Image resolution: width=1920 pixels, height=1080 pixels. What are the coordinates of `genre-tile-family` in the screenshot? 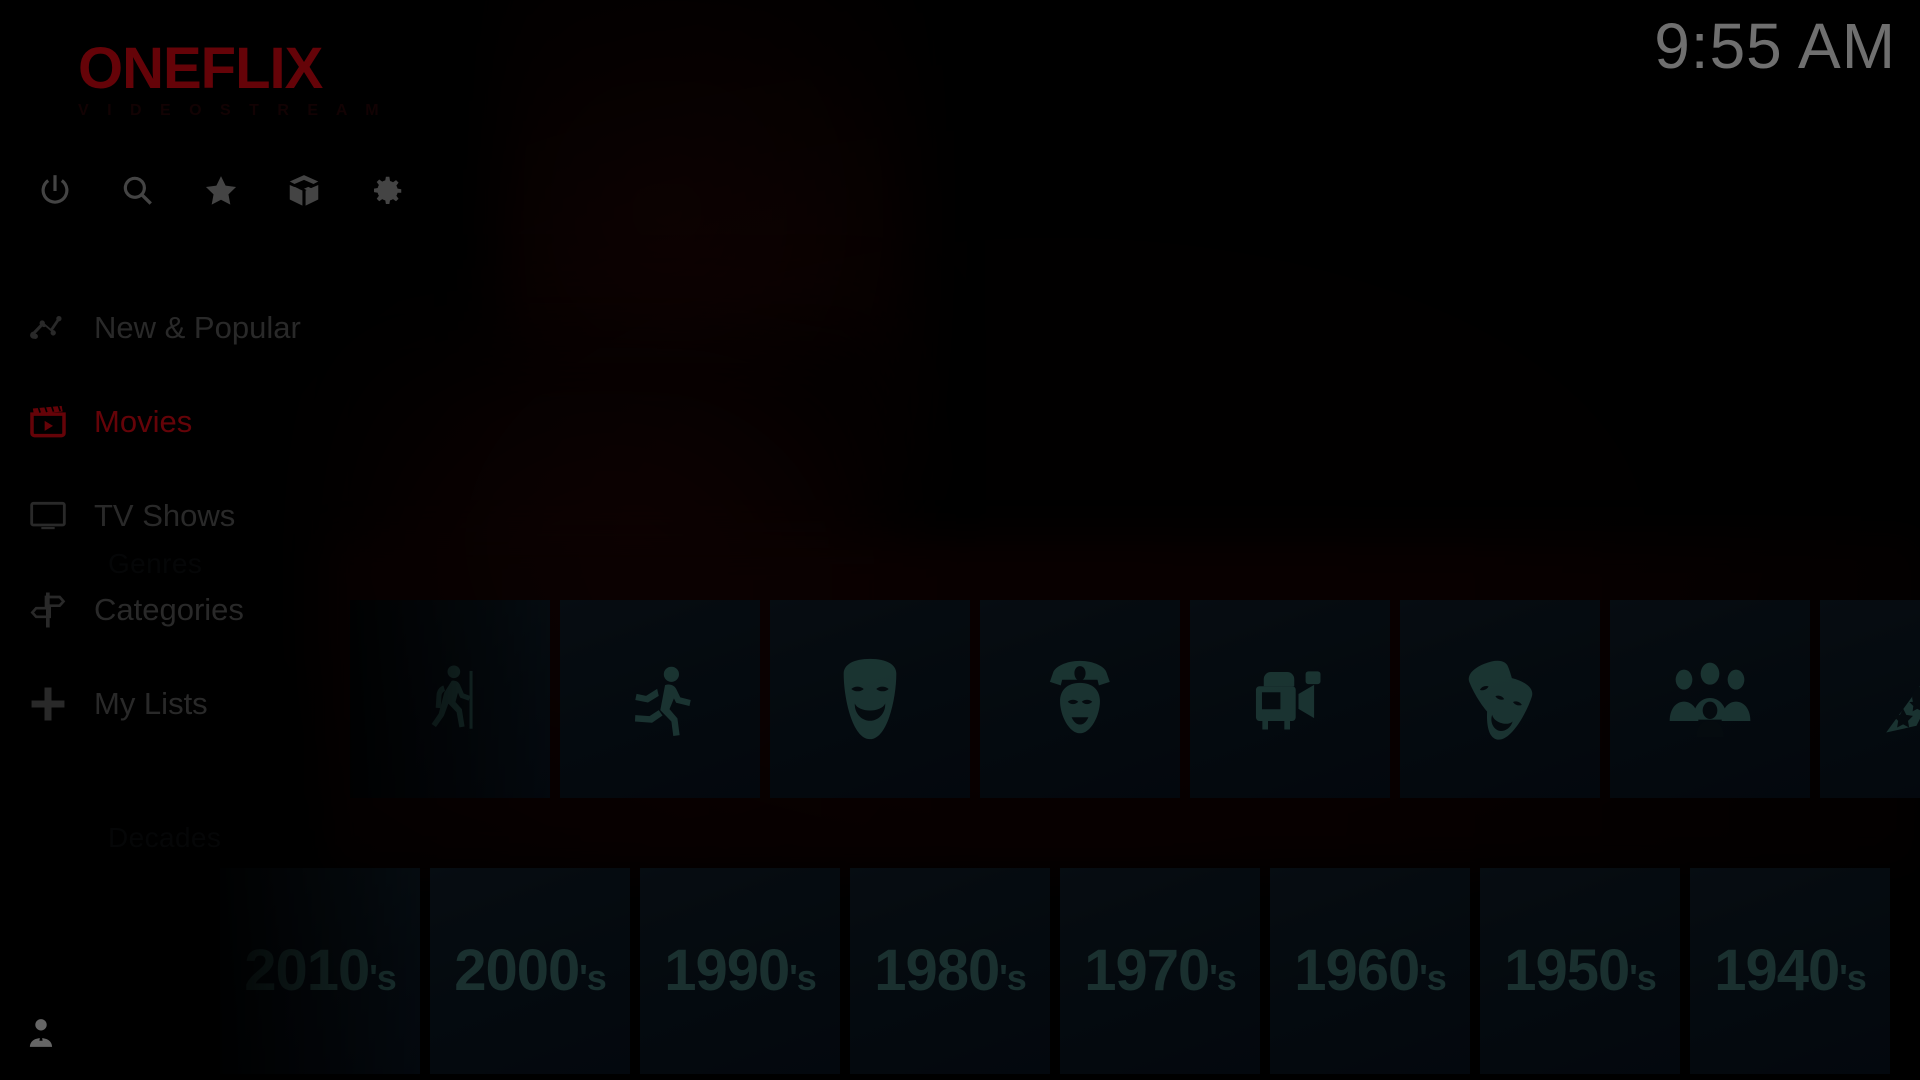 It's located at (1710, 699).